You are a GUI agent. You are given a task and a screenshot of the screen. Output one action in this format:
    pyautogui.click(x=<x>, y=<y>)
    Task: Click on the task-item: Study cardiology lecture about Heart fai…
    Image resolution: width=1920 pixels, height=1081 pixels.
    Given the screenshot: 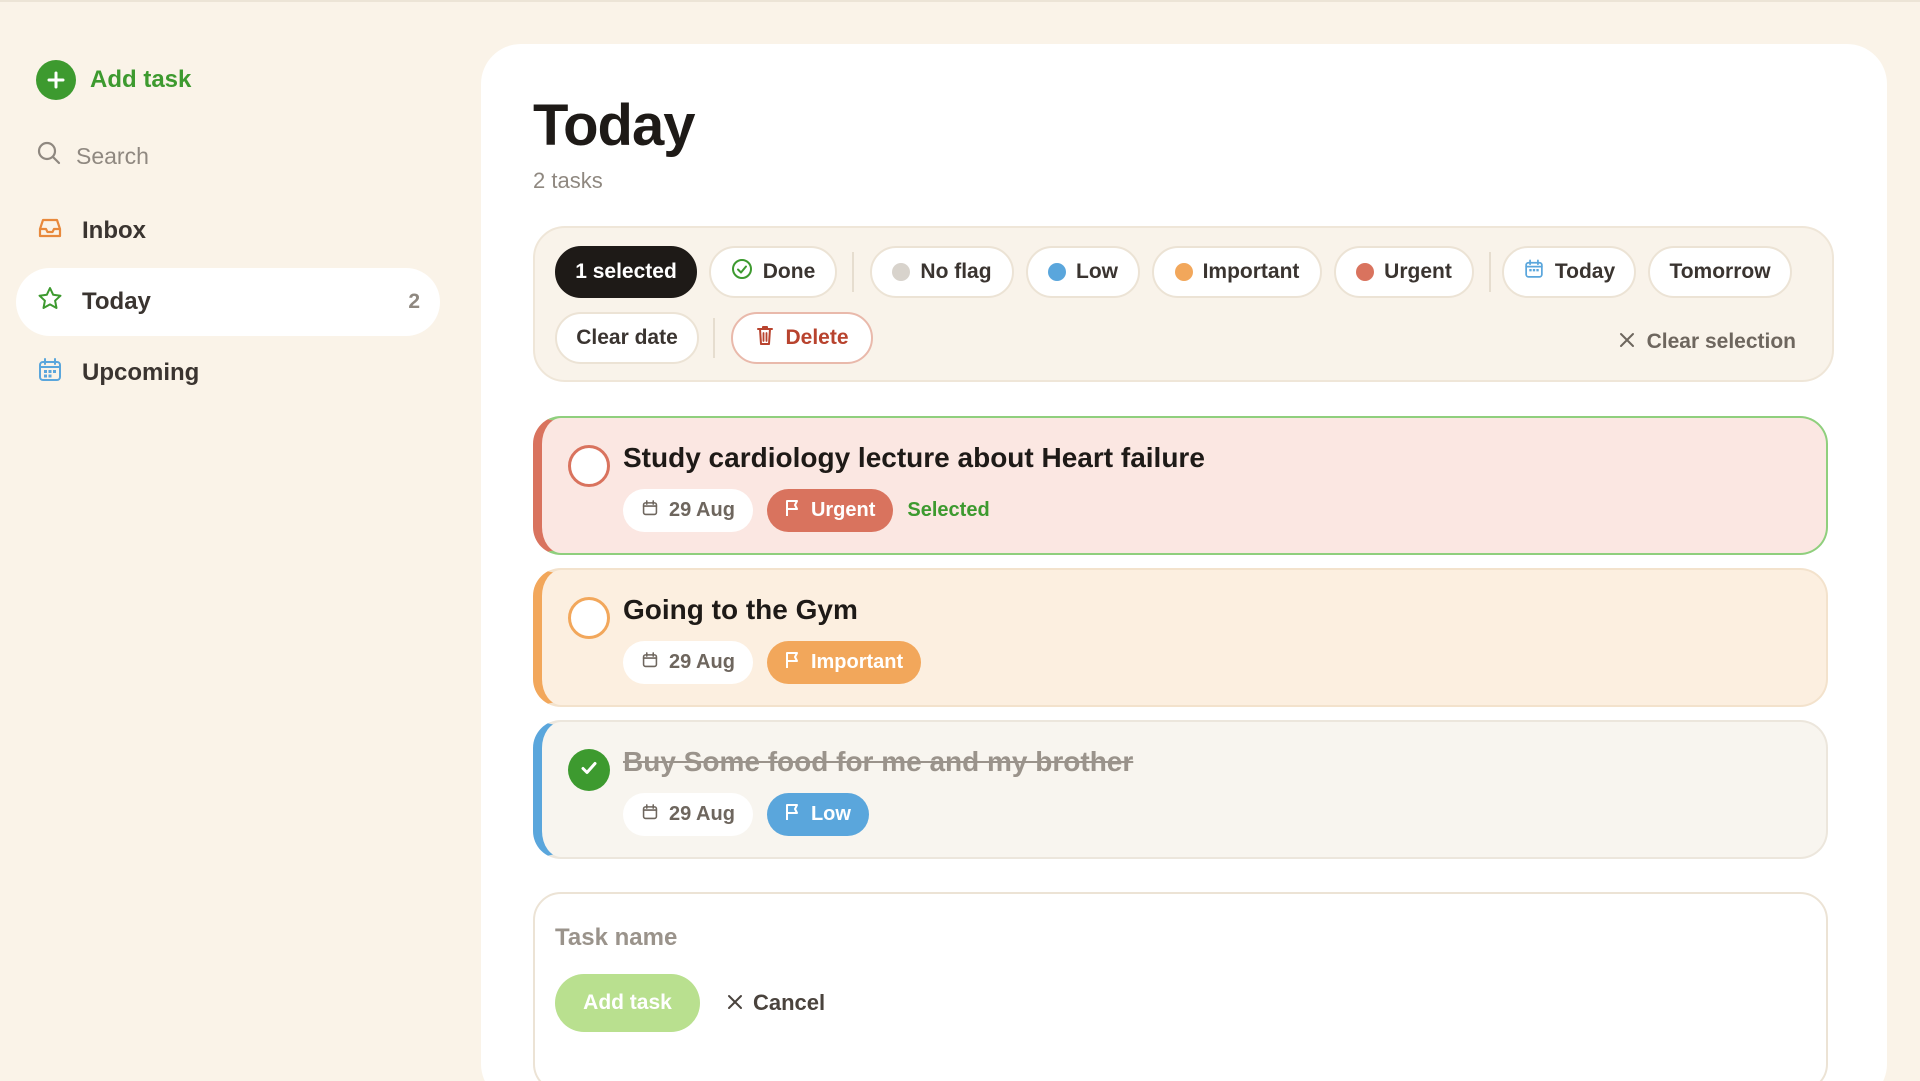 What is the action you would take?
    pyautogui.click(x=1180, y=485)
    